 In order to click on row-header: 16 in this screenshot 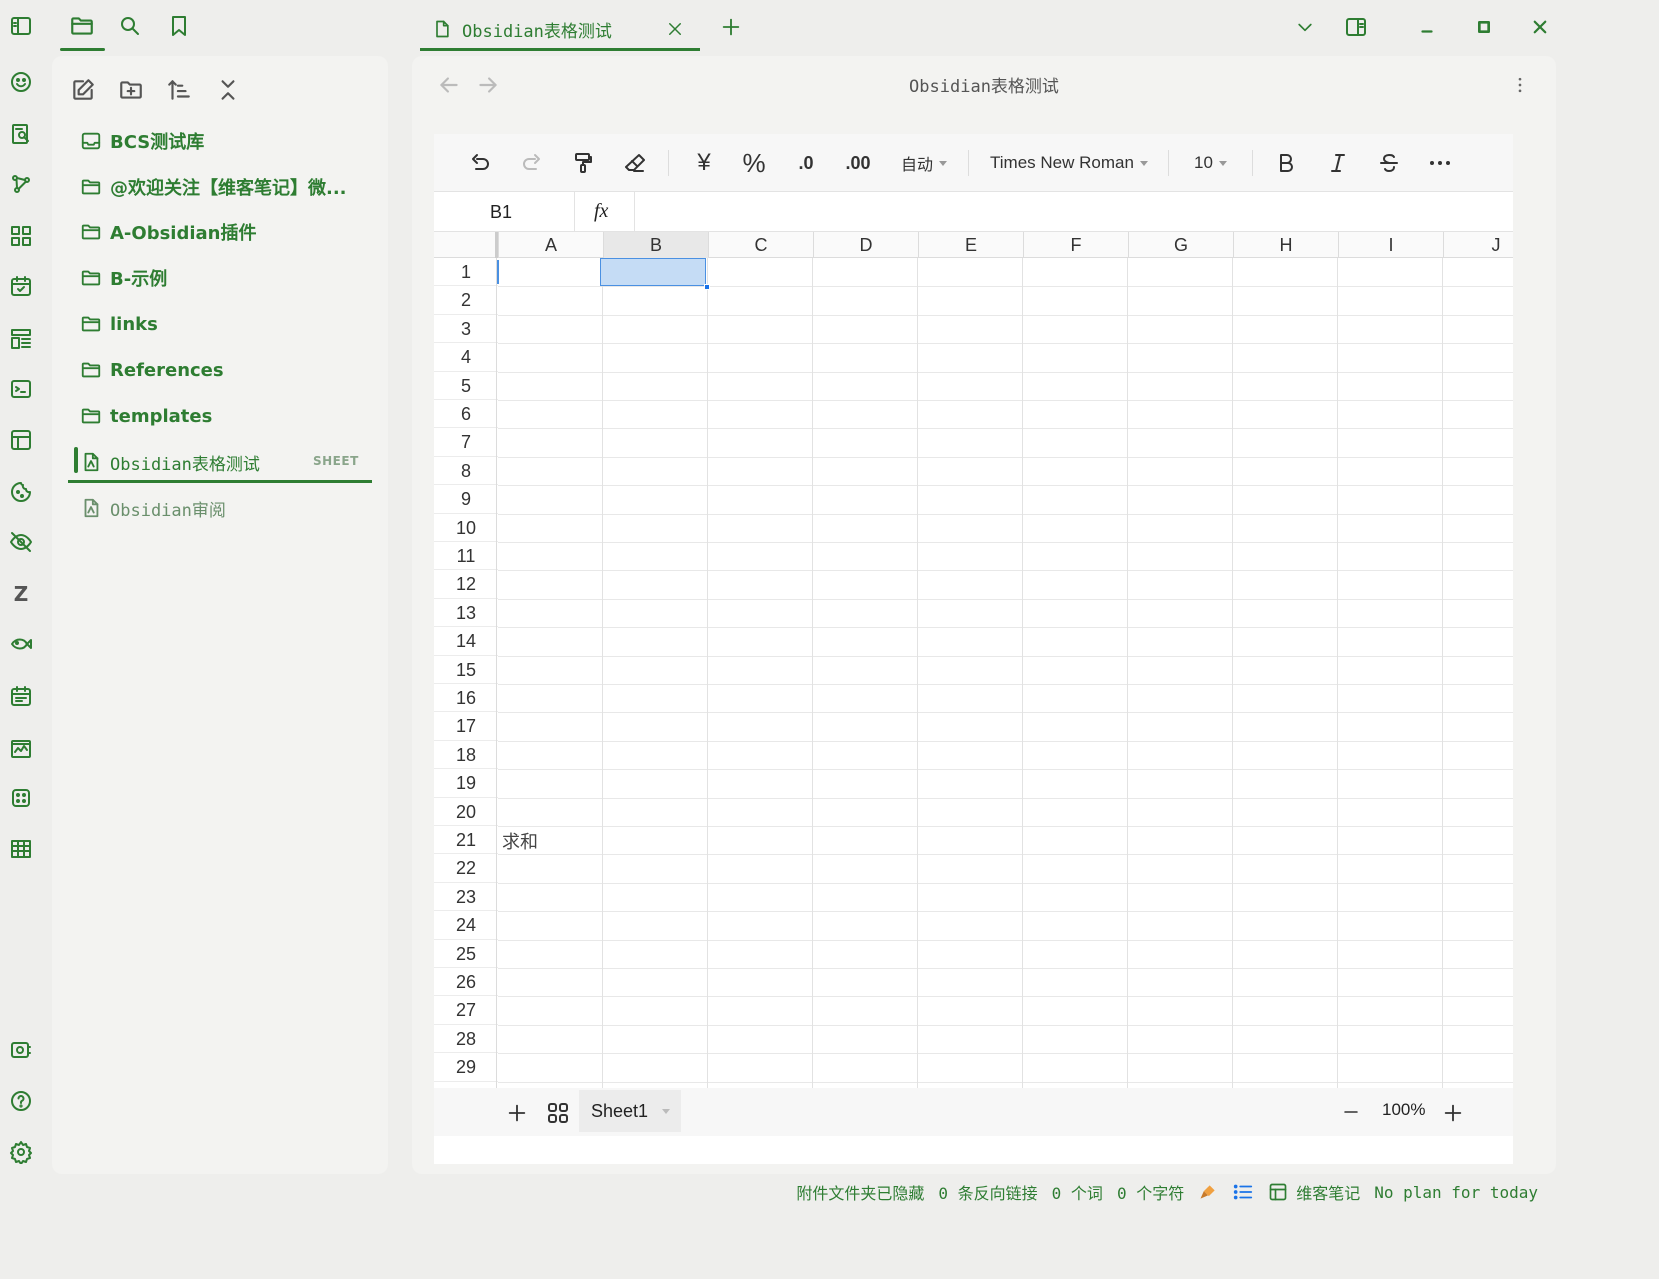, I will do `click(466, 698)`.